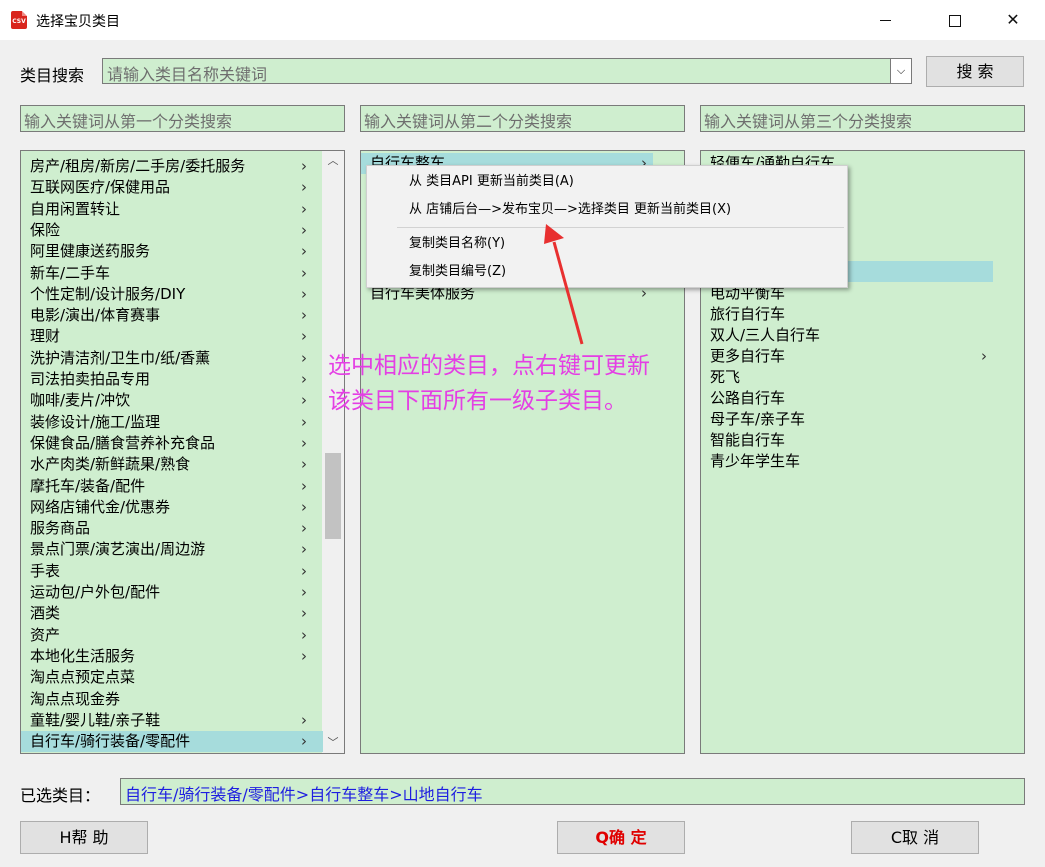 This screenshot has width=1045, height=867. Describe the element at coordinates (862, 118) in the screenshot. I see `filter-third-input: 输入关键词从第三个分类搜索` at that location.